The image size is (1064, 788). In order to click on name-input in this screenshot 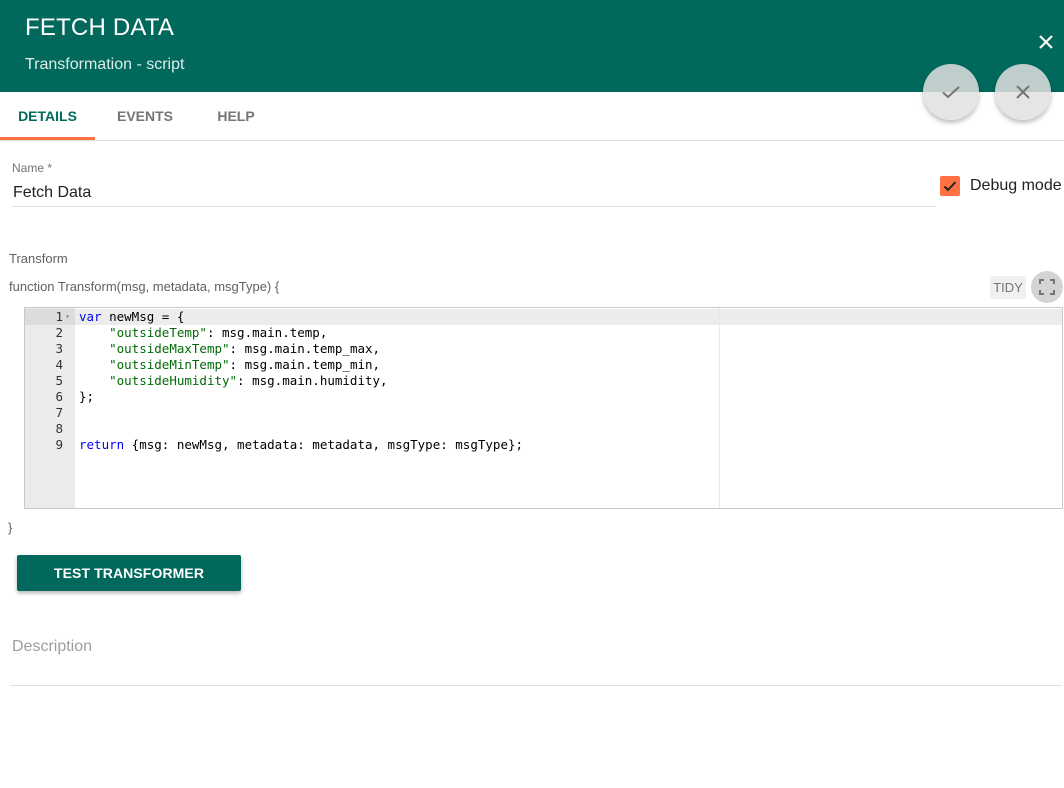, I will do `click(474, 193)`.